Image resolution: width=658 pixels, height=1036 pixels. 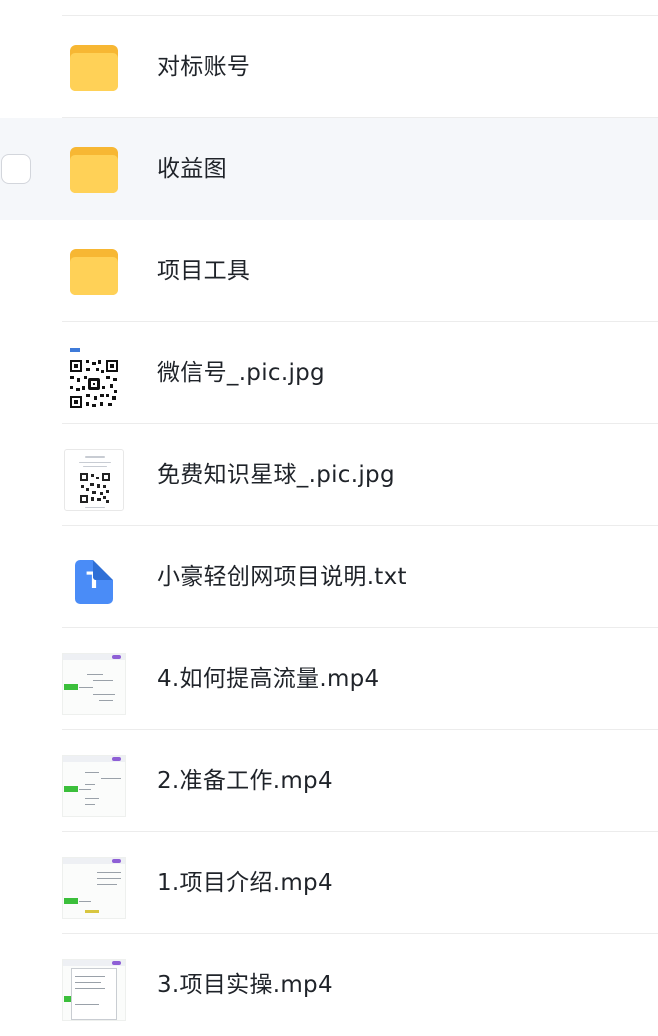 What do you see at coordinates (329, 271) in the screenshot?
I see `file-row: 项目工具` at bounding box center [329, 271].